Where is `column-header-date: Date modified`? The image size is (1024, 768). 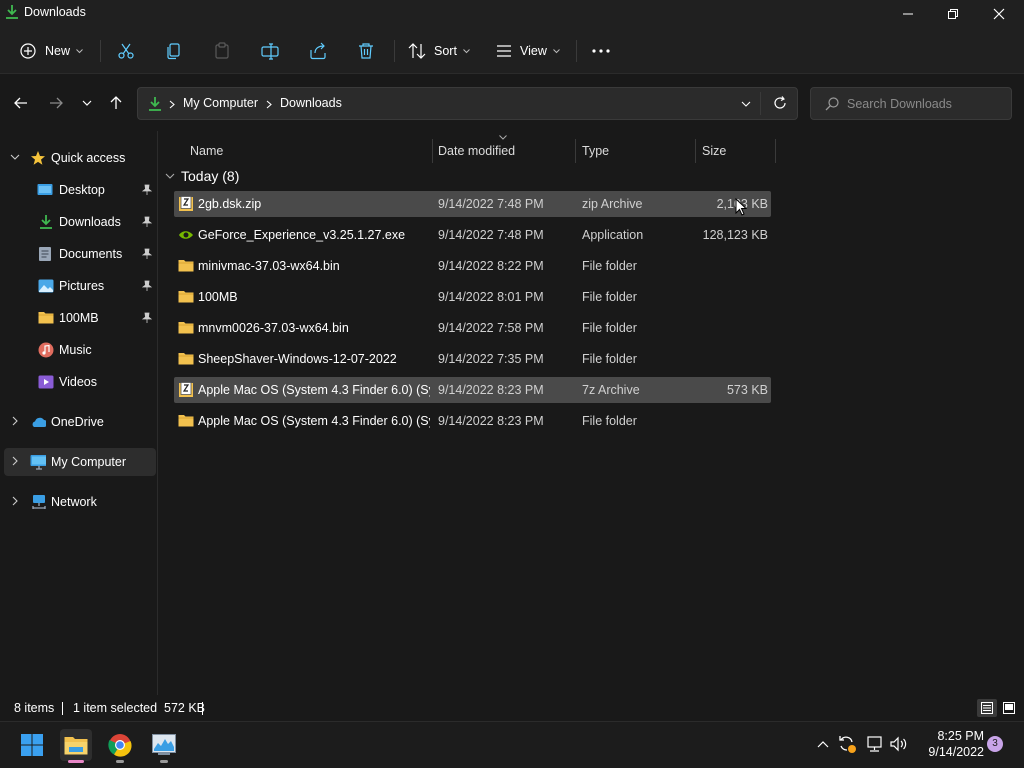 column-header-date: Date modified is located at coordinates (476, 151).